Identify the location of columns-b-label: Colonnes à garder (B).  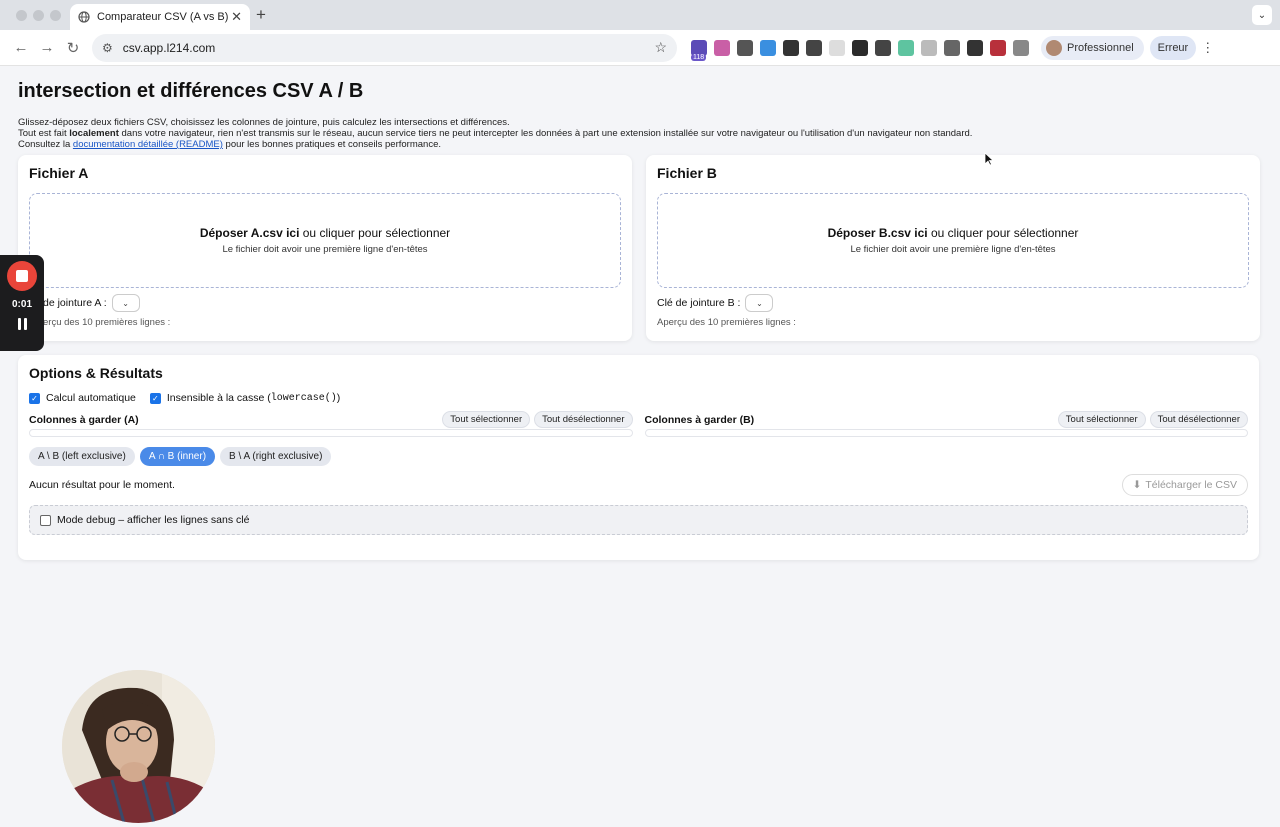
(699, 419).